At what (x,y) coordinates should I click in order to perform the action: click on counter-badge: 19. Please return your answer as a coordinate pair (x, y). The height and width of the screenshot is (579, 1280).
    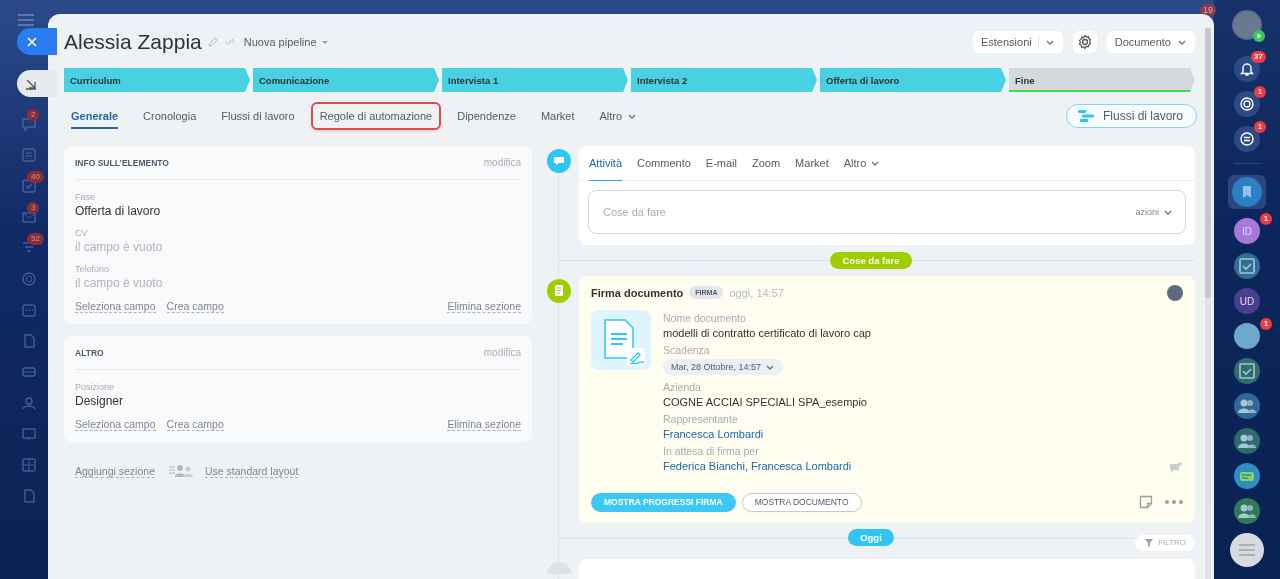
    Looking at the image, I should click on (1208, 10).